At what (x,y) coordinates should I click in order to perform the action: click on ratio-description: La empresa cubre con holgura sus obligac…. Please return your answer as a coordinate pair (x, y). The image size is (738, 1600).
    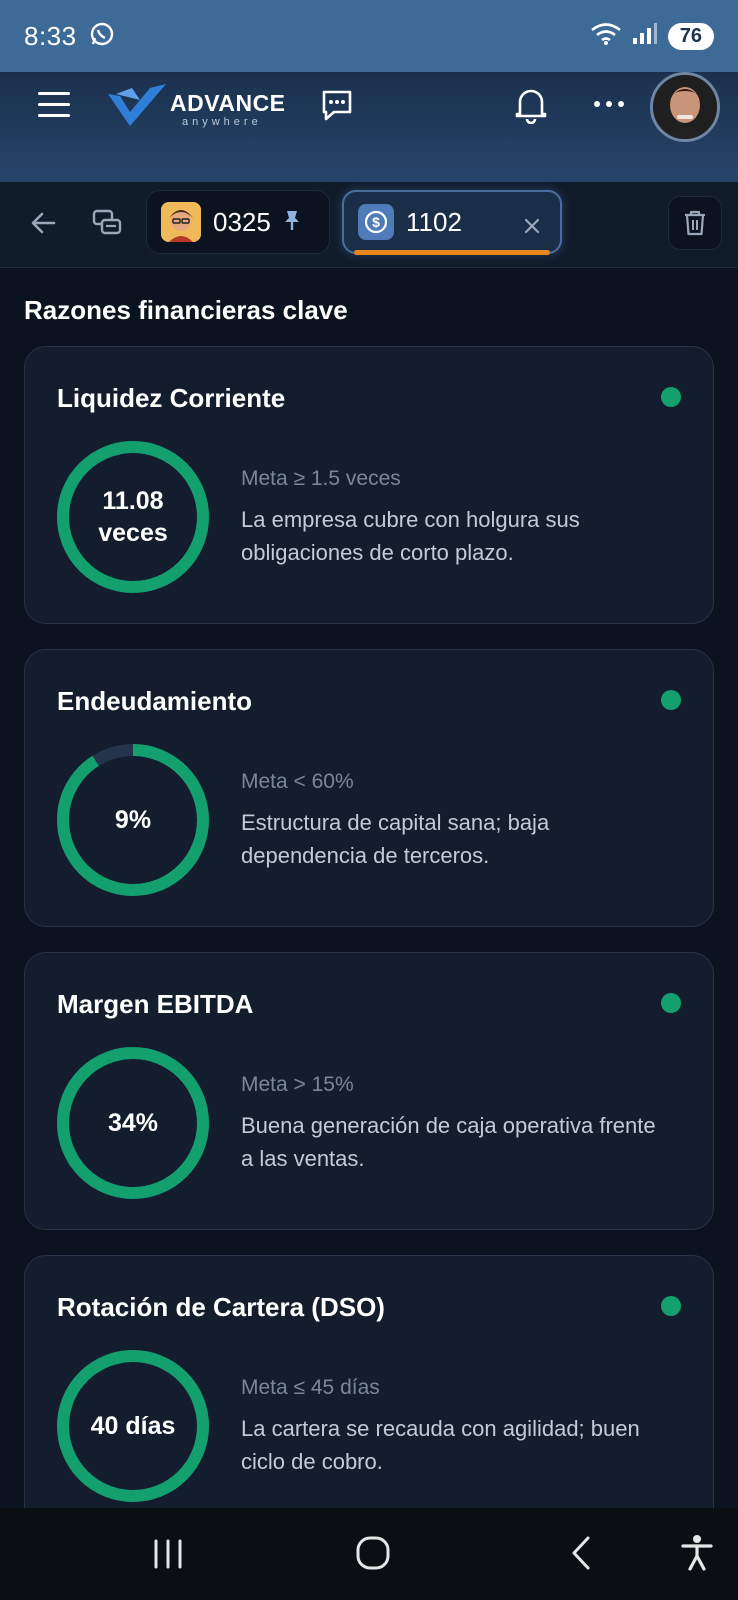
    Looking at the image, I should click on (410, 536).